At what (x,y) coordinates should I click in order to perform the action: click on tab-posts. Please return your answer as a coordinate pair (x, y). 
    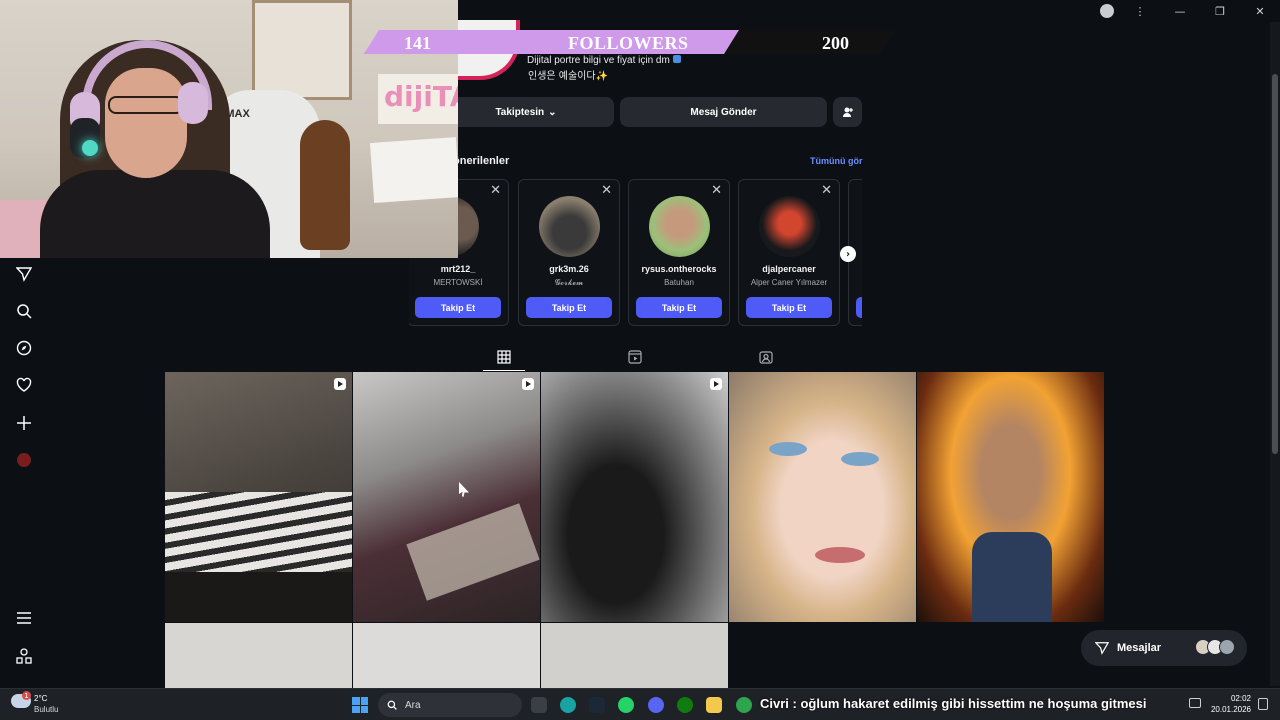
    Looking at the image, I should click on (504, 357).